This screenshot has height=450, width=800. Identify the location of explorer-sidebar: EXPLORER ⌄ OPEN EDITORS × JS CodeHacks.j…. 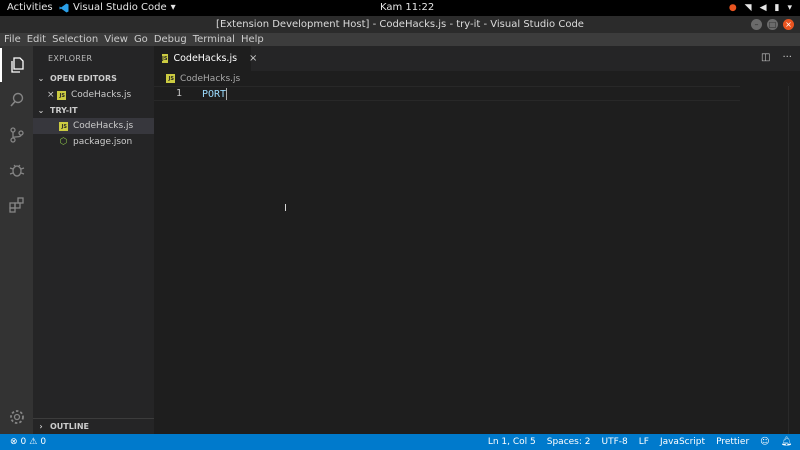
(93, 240).